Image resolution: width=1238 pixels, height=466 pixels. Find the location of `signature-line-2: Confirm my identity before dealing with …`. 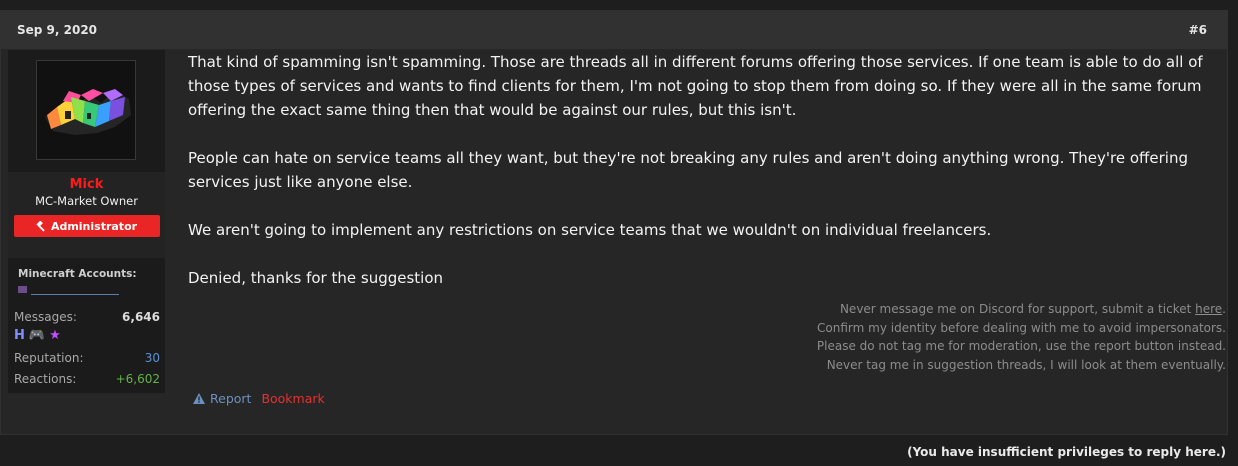

signature-line-2: Confirm my identity before dealing with … is located at coordinates (1021, 327).